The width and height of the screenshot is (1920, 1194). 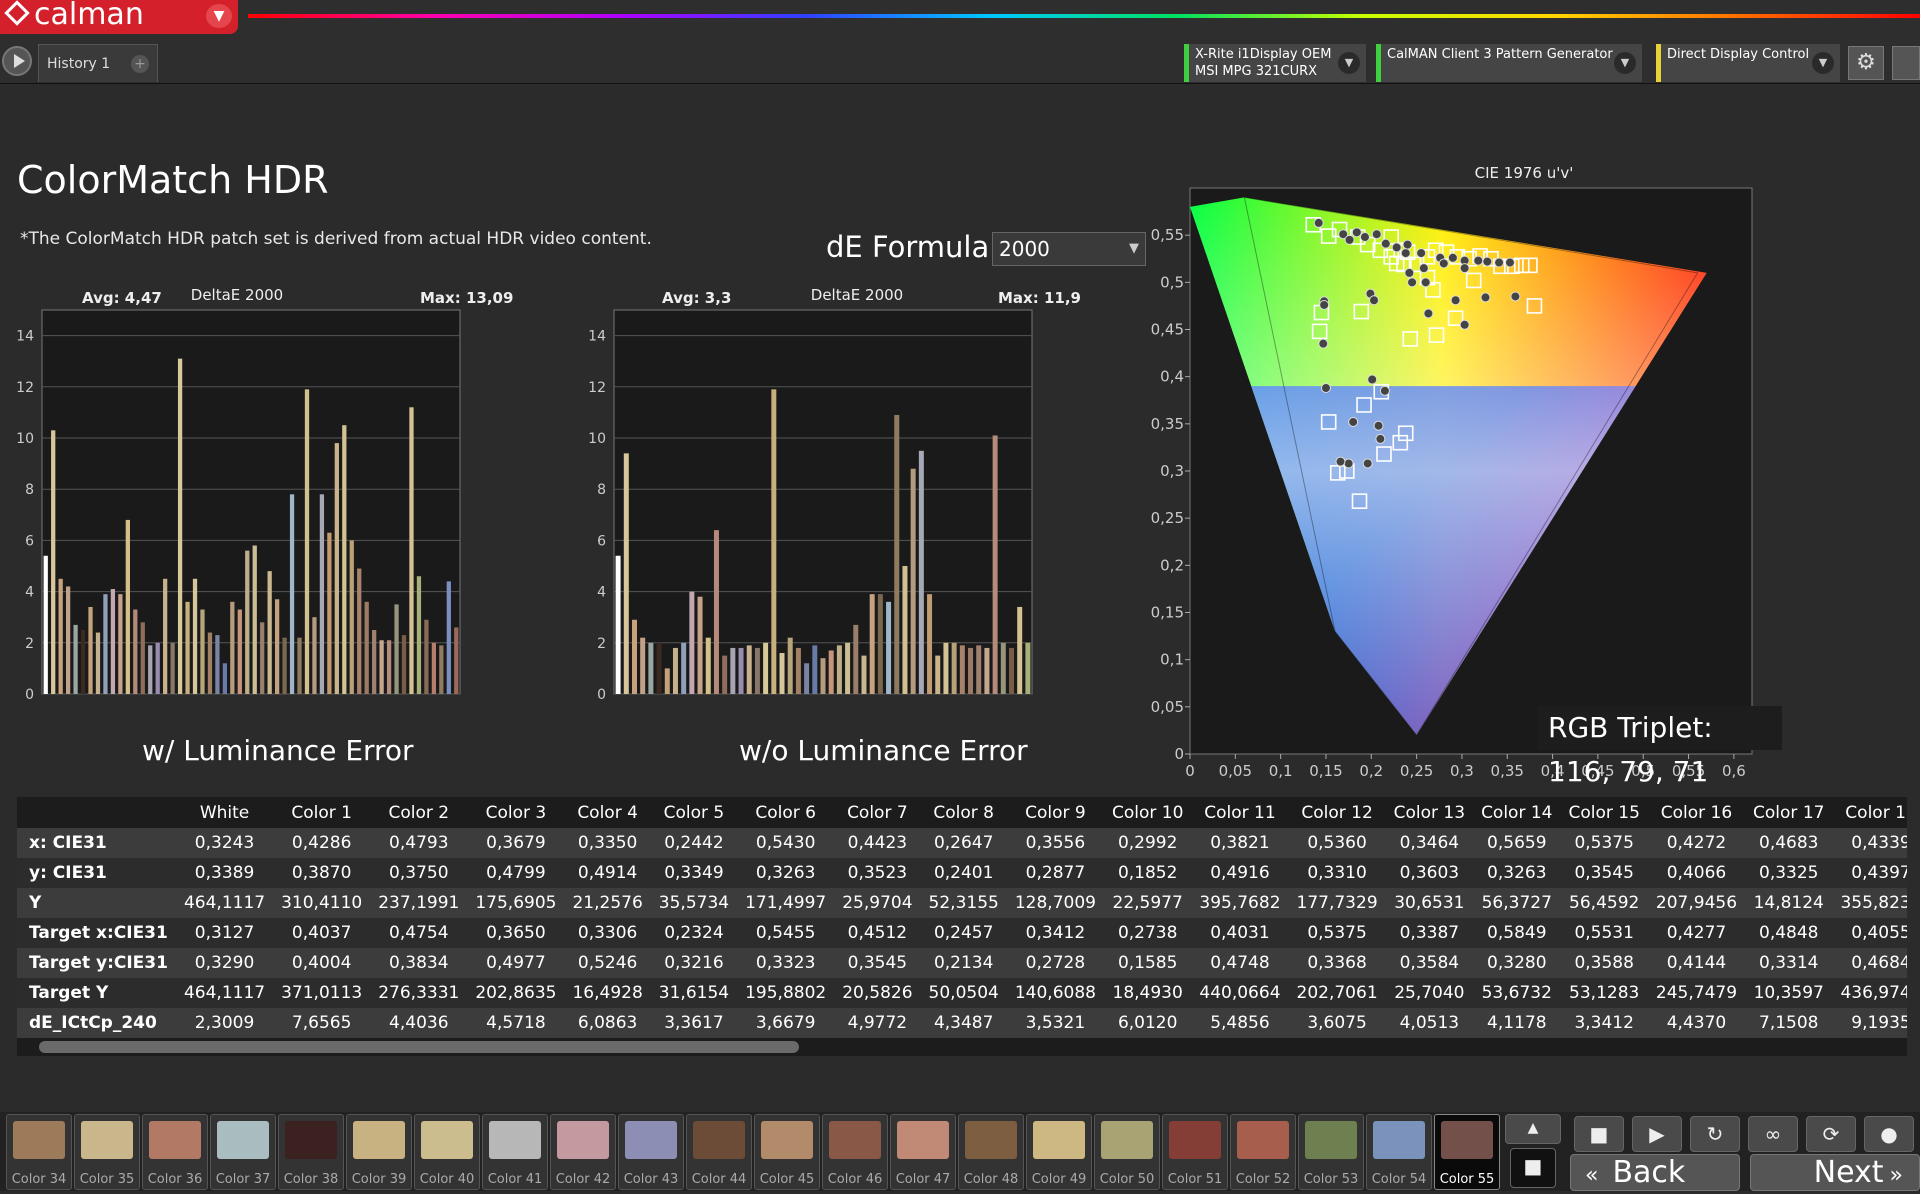 What do you see at coordinates (1127, 1152) in the screenshot?
I see `color-swatch: Color 50` at bounding box center [1127, 1152].